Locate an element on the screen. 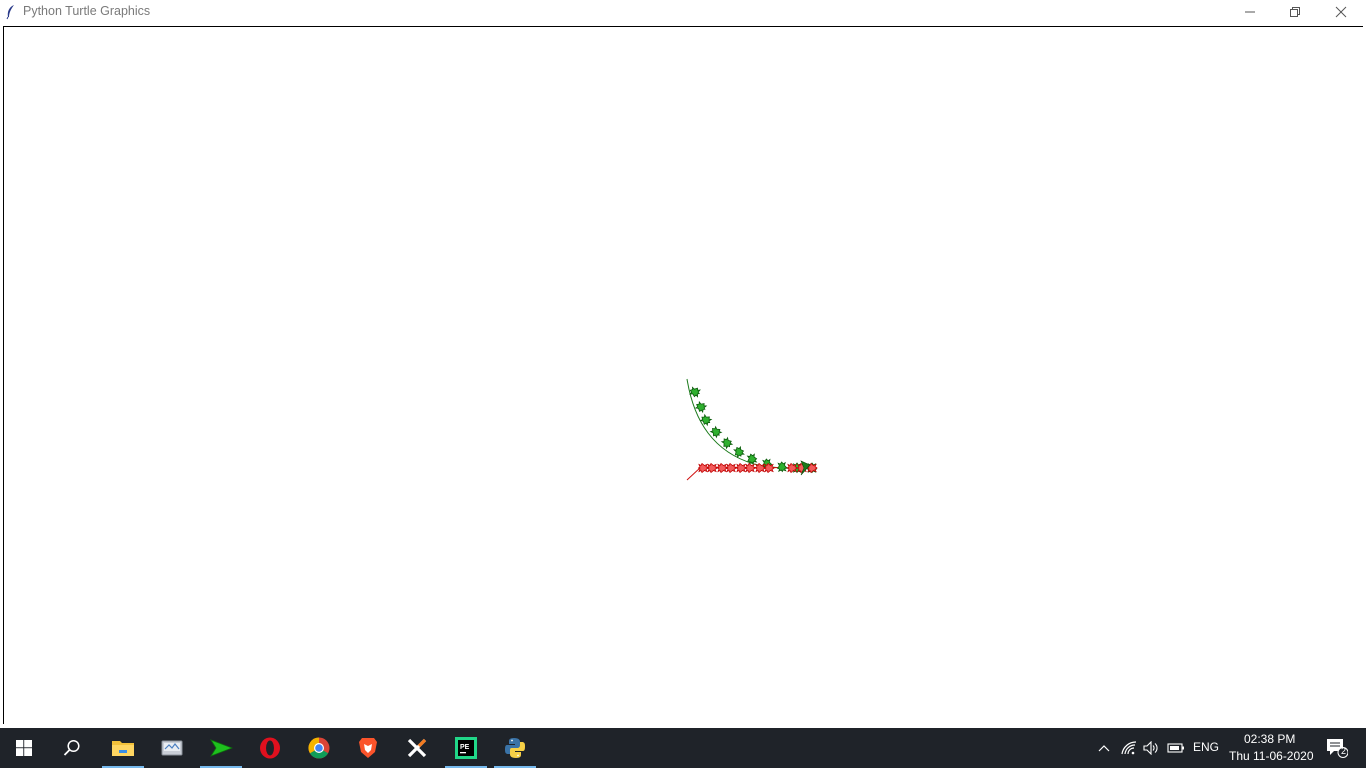  restore-button is located at coordinates (1295, 12).